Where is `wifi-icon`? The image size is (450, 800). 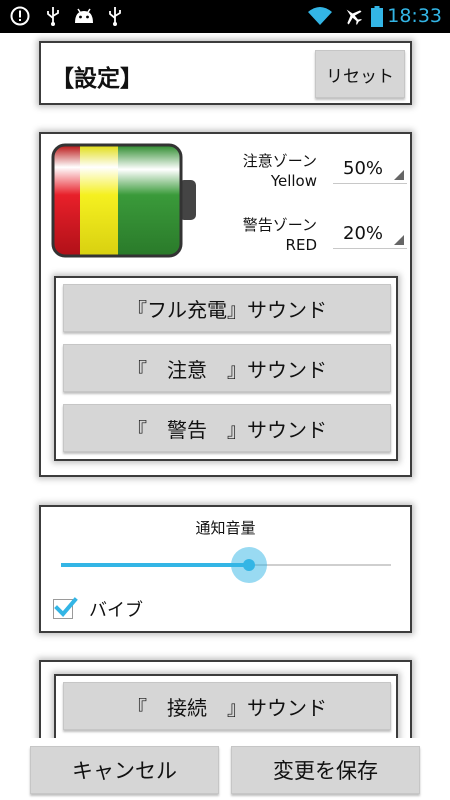
wifi-icon is located at coordinates (320, 16).